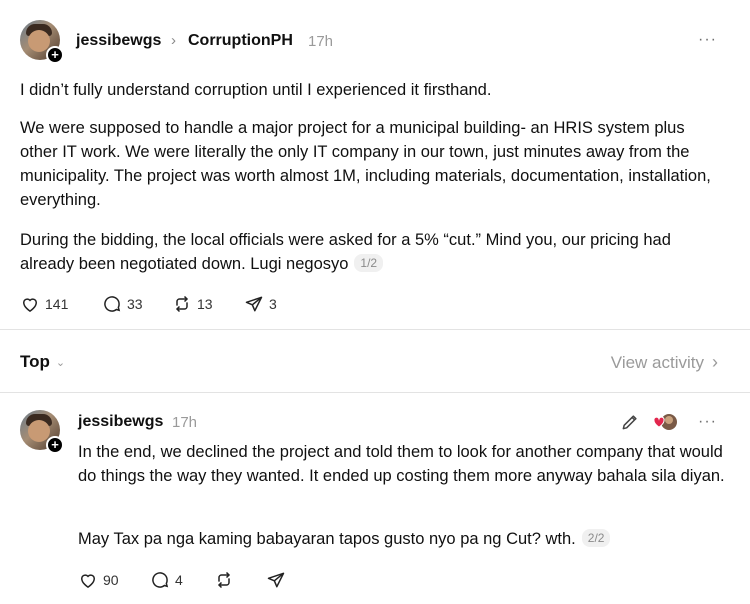 This screenshot has width=750, height=604. I want to click on post-avatar: +, so click(42, 42).